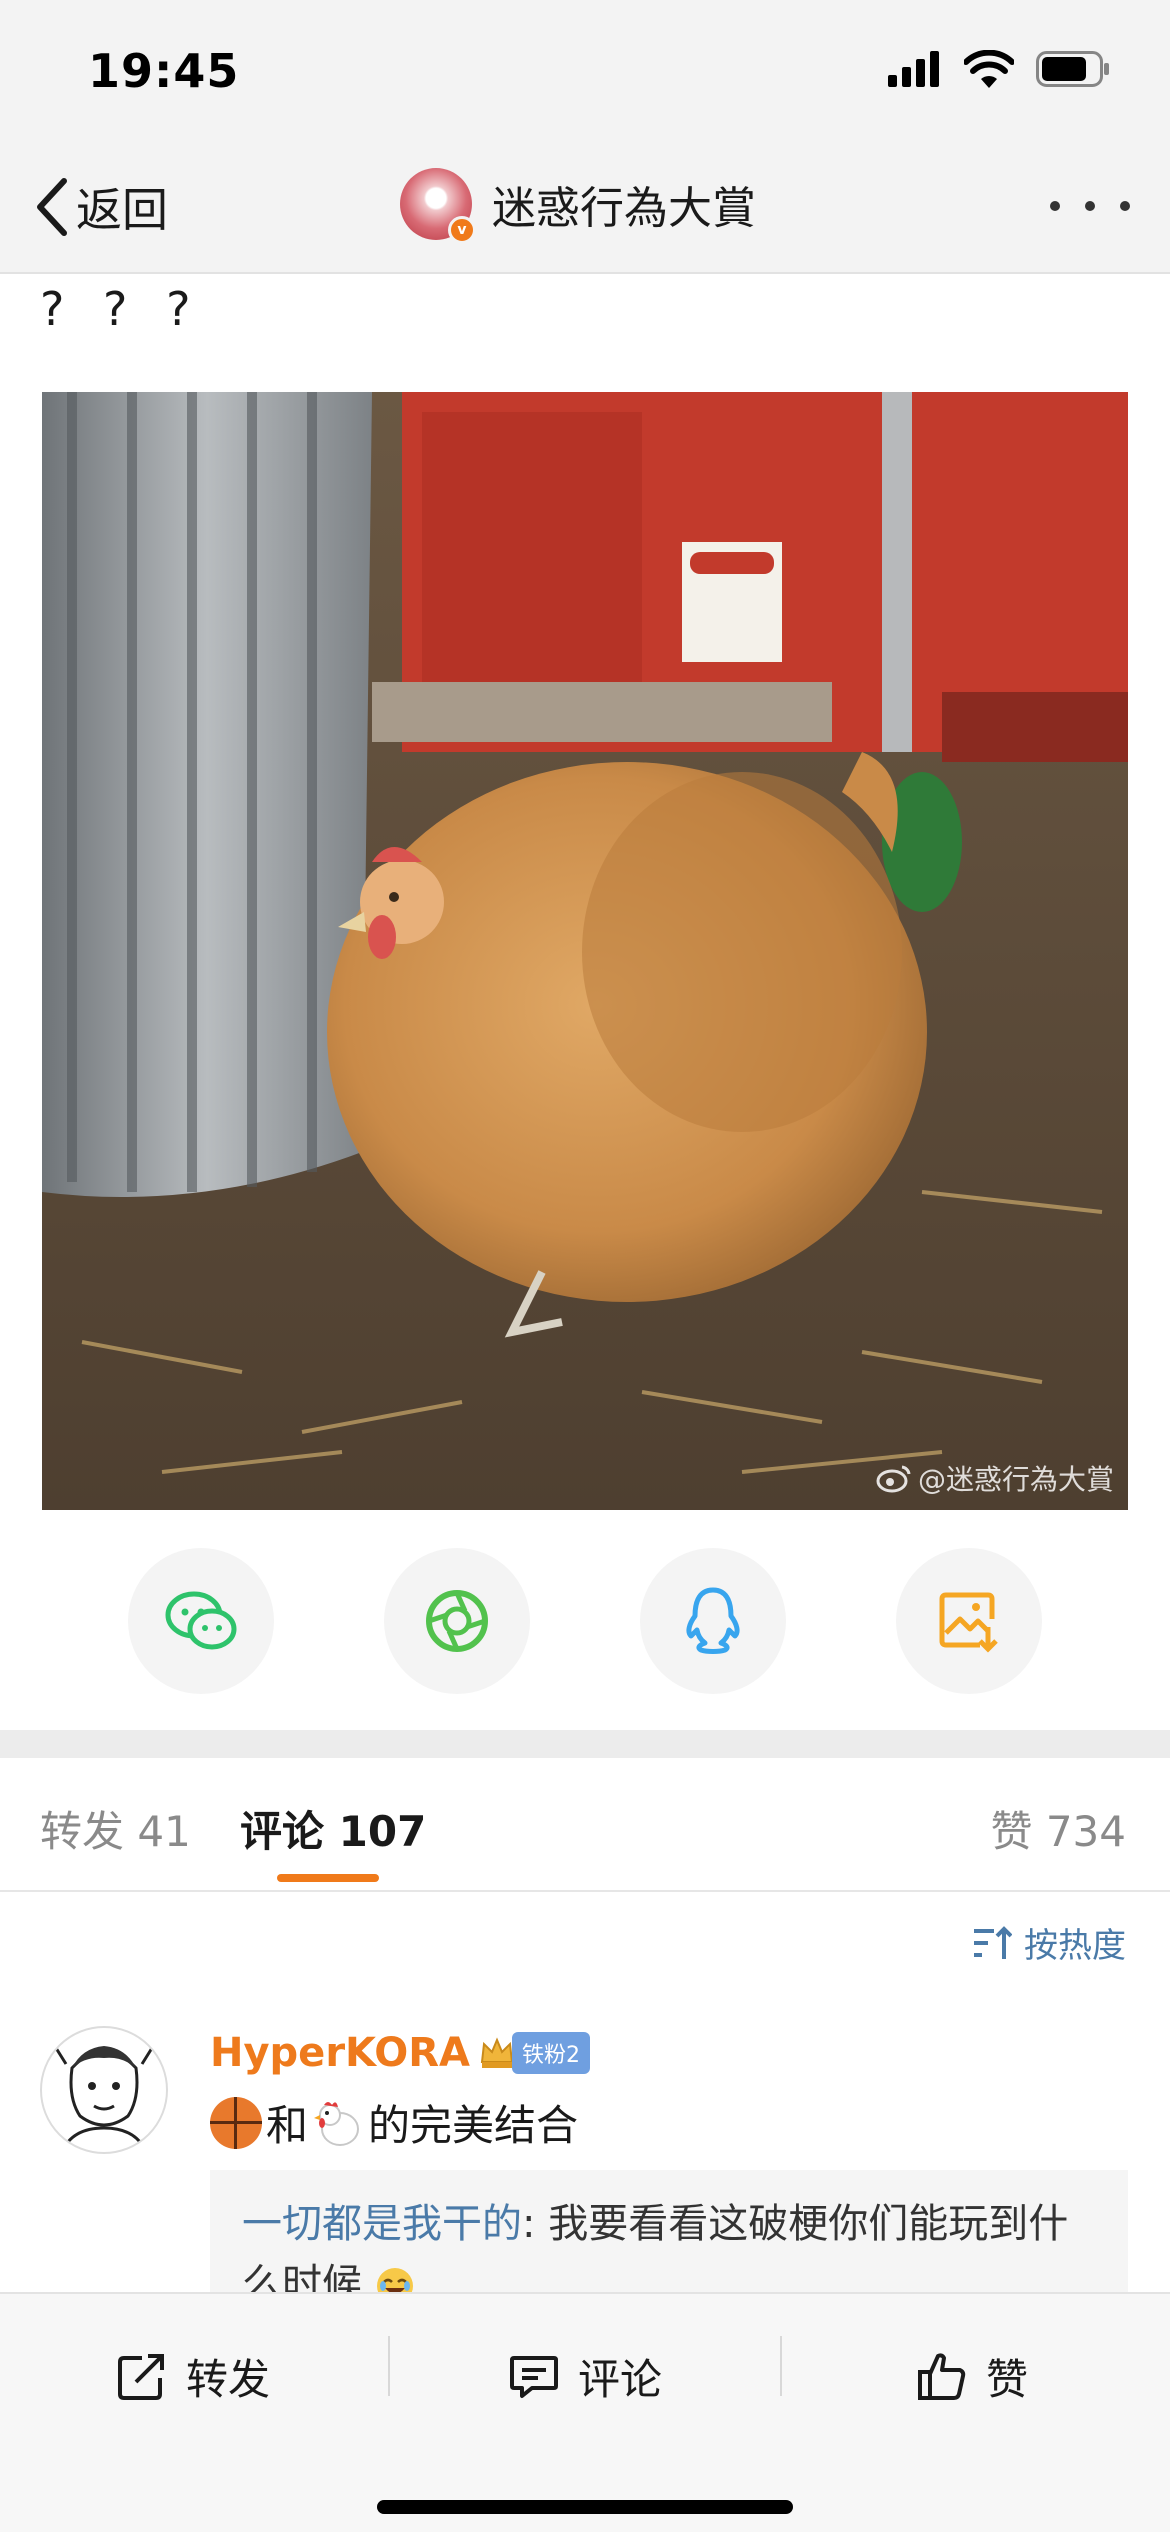  Describe the element at coordinates (115, 1828) in the screenshot. I see `tab-repost: 转发 41` at that location.